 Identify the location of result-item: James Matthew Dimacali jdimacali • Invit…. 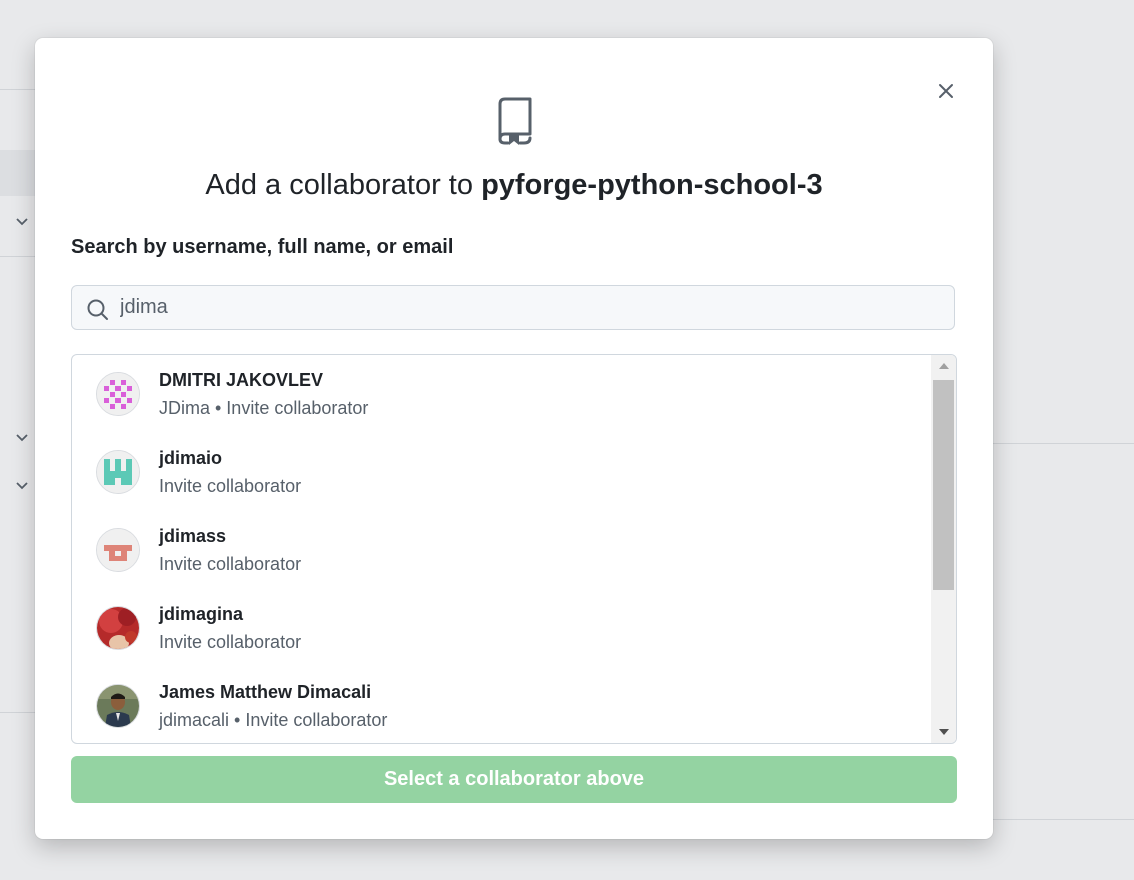
(501, 705).